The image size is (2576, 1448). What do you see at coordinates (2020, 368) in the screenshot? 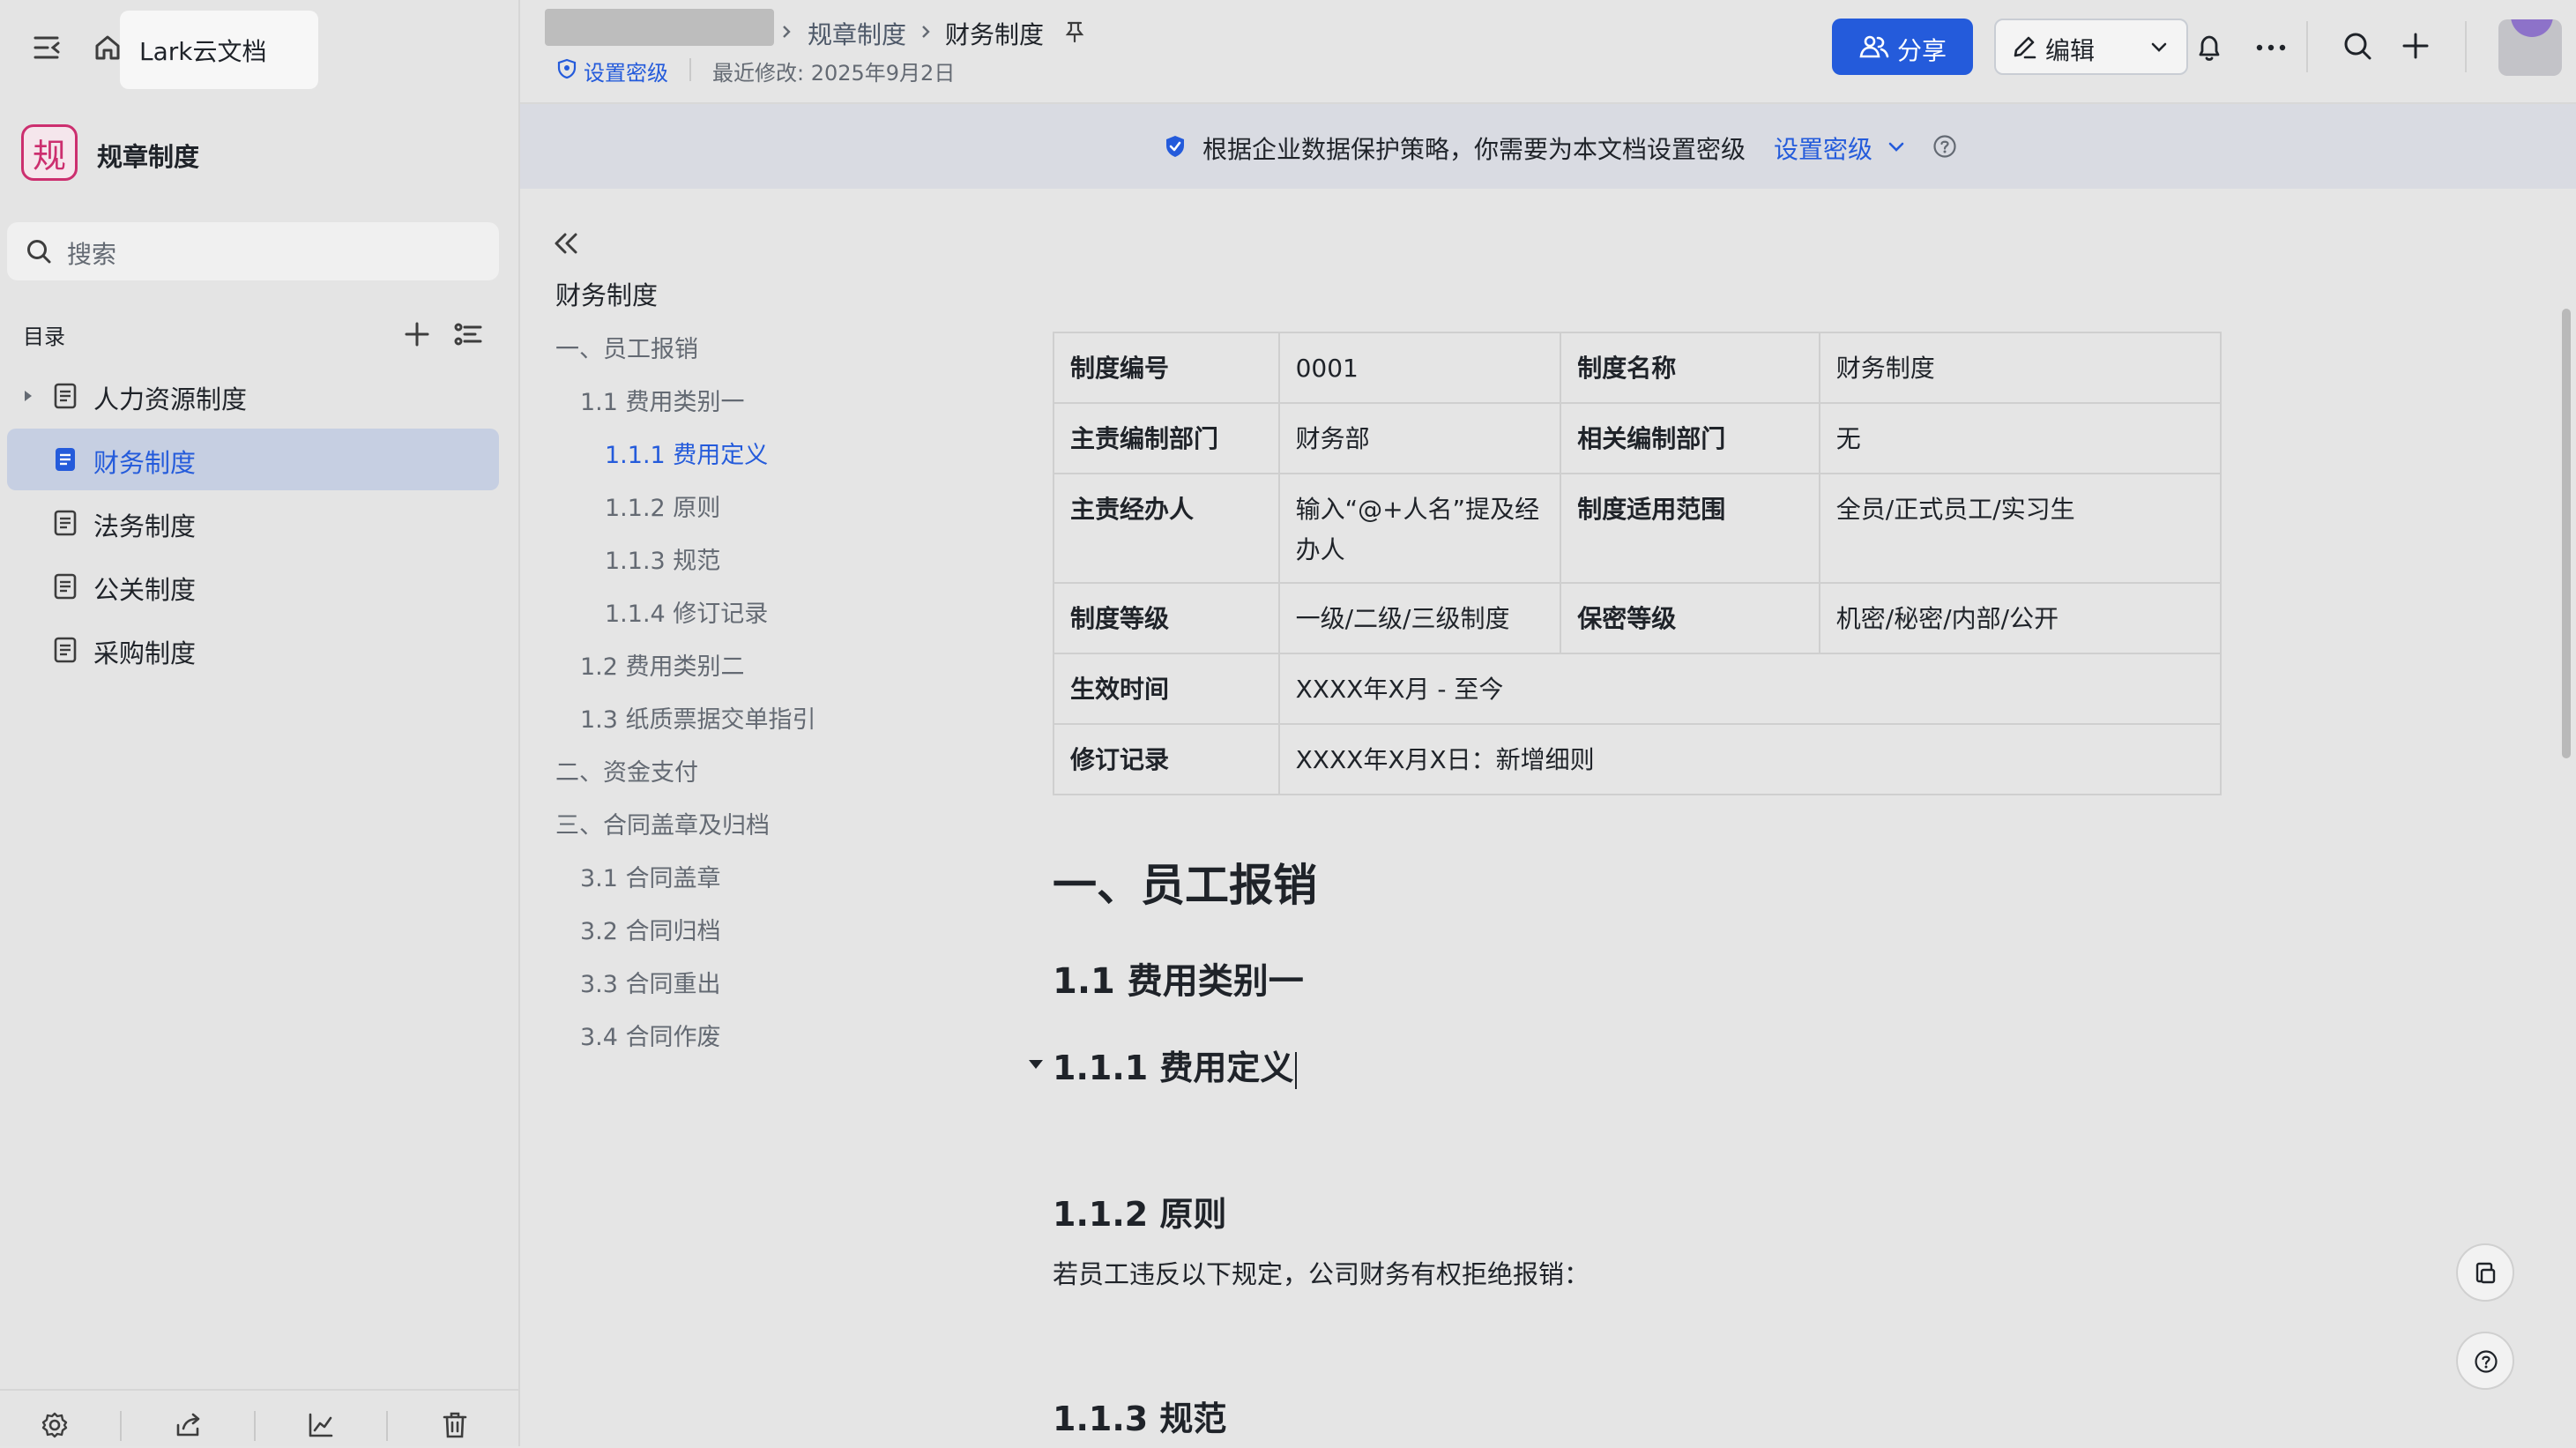
I see `table-cell: 财务制度` at bounding box center [2020, 368].